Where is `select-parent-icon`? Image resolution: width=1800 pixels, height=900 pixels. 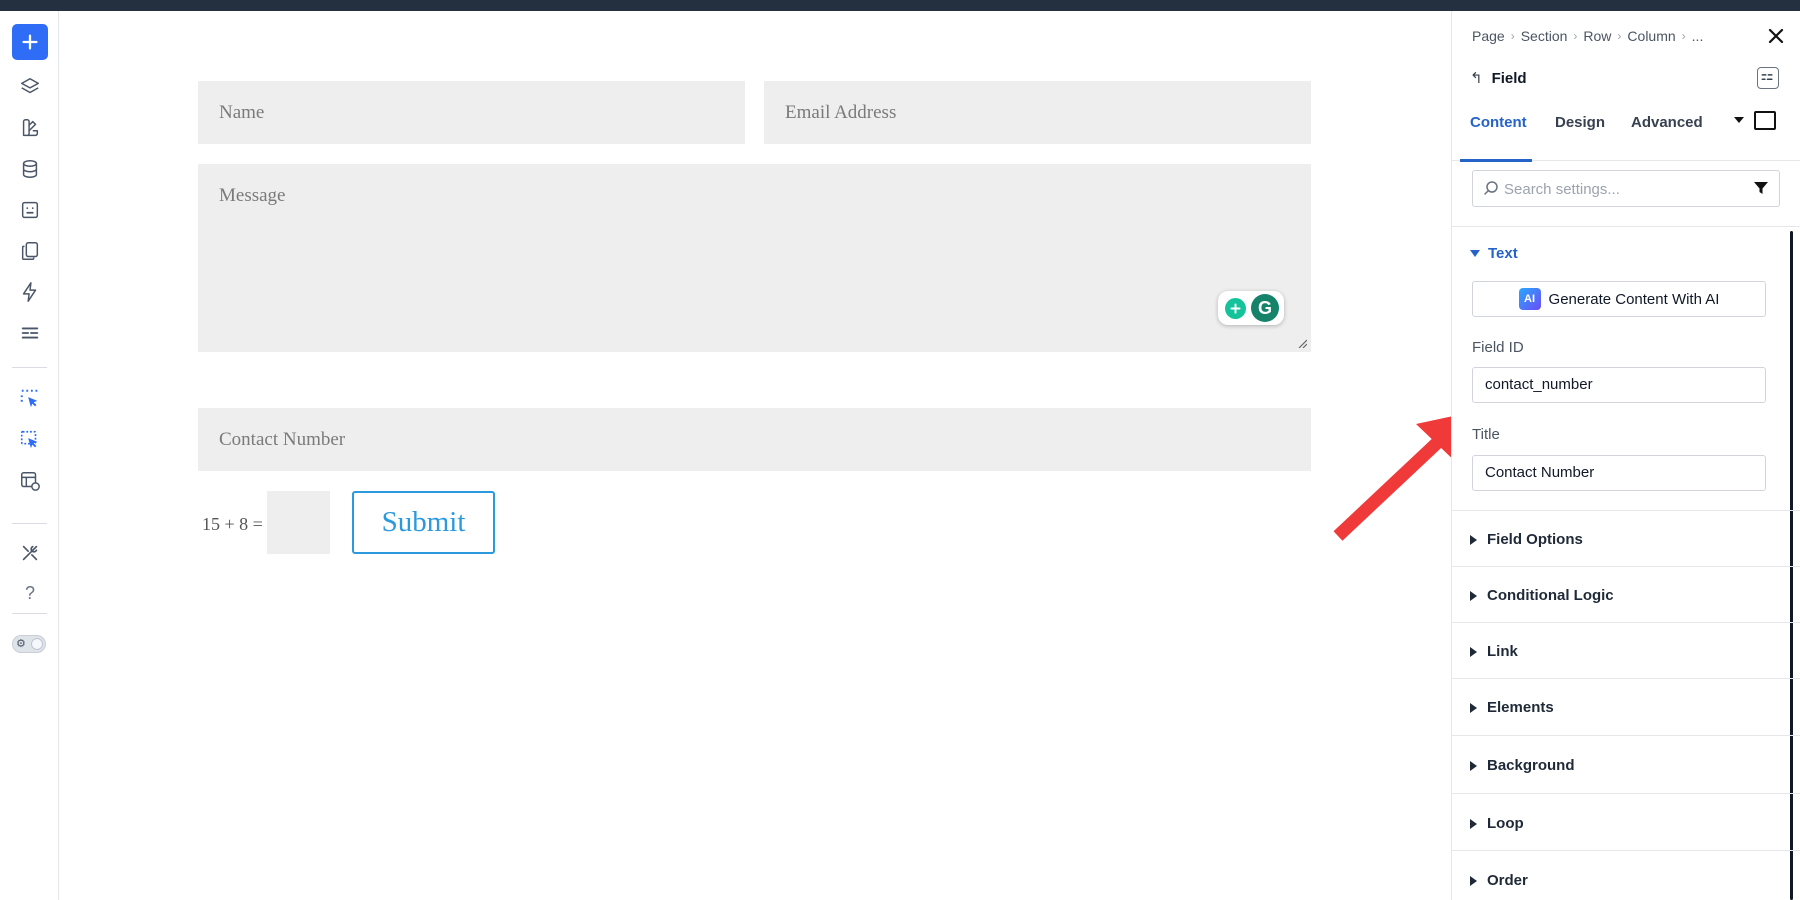 select-parent-icon is located at coordinates (29, 398).